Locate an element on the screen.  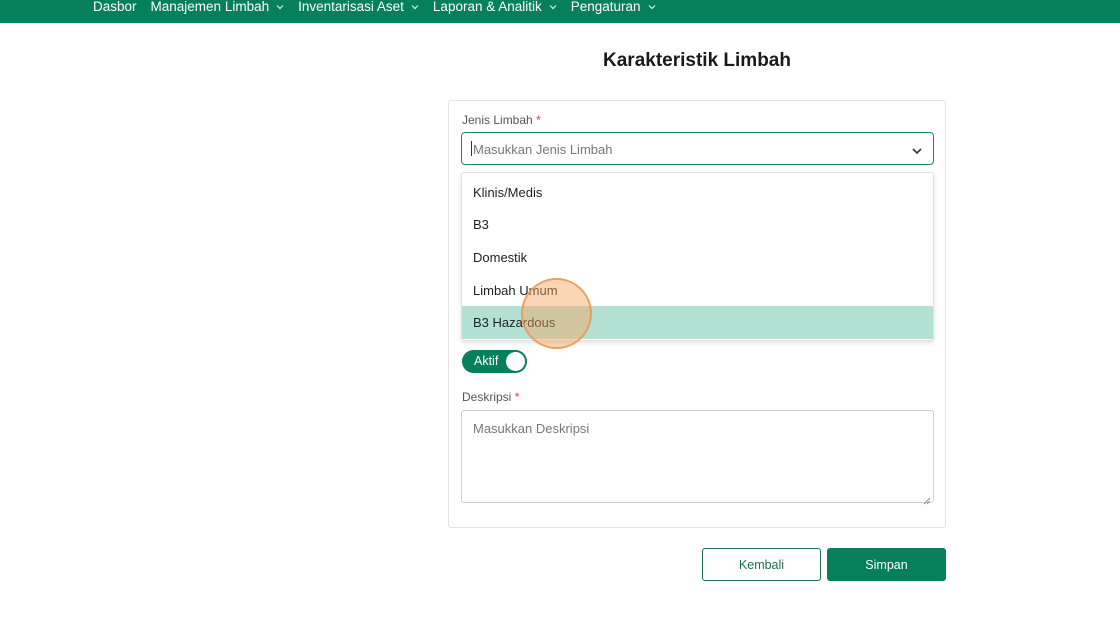
nav-item-laporan-analitik: Laporan & Analitik is located at coordinates (495, 7).